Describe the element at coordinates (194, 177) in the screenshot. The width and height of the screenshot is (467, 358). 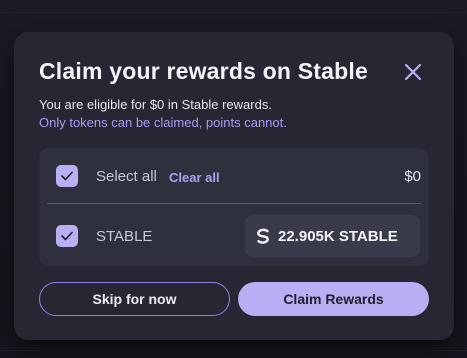
I see `clear-all-link: Clear all` at that location.